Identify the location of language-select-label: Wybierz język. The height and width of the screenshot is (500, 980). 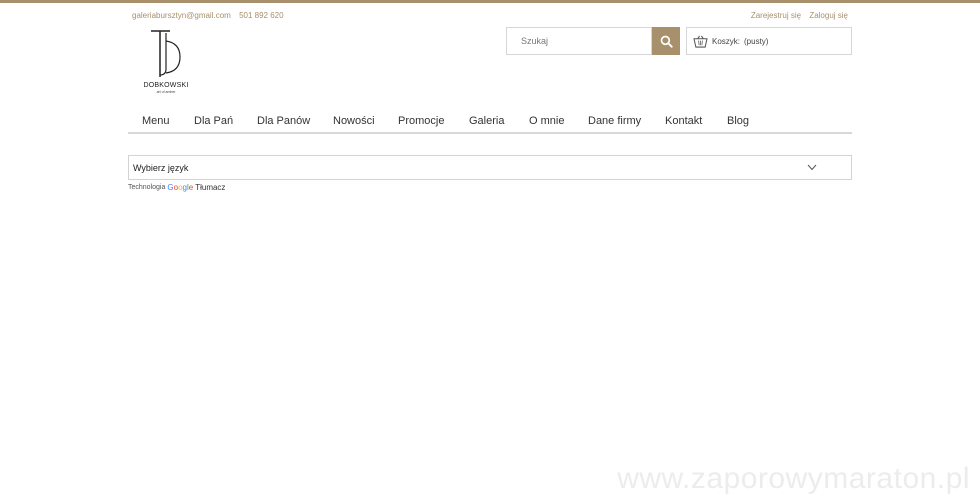
(161, 168).